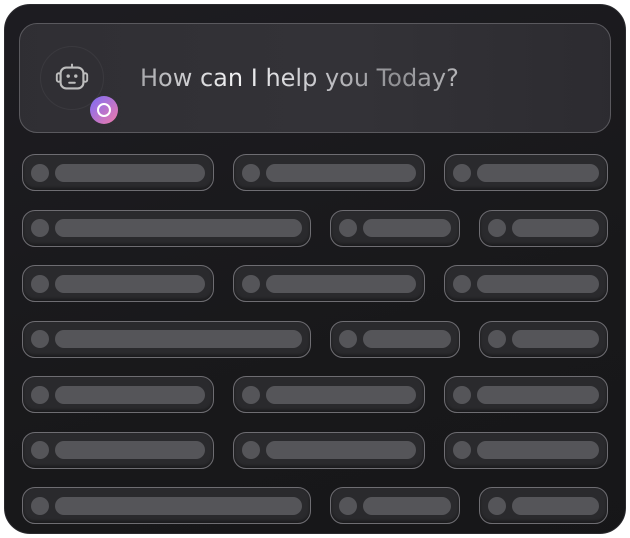 This screenshot has height=538, width=630. Describe the element at coordinates (104, 110) in the screenshot. I see `ring-badge-icon` at that location.